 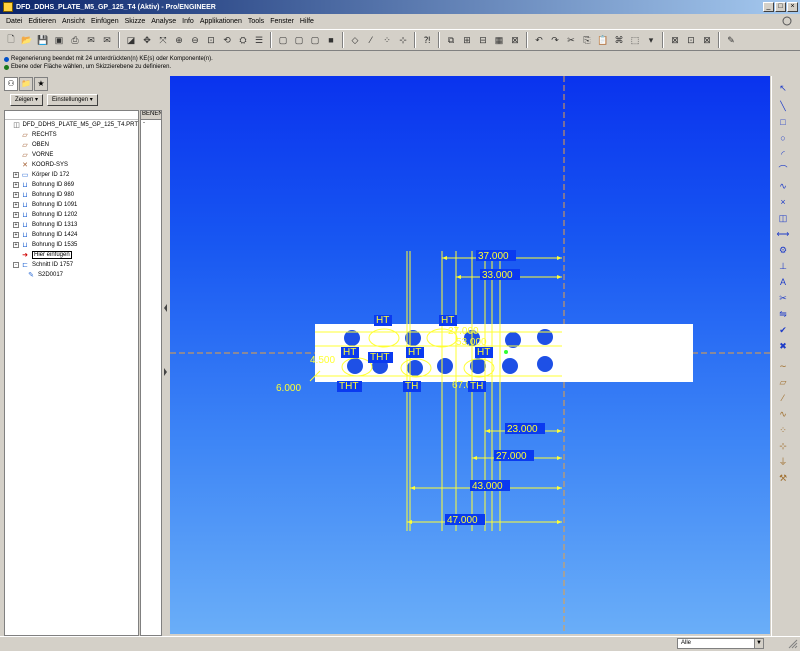 I want to click on constraints-icon: ⊥, so click(x=783, y=266).